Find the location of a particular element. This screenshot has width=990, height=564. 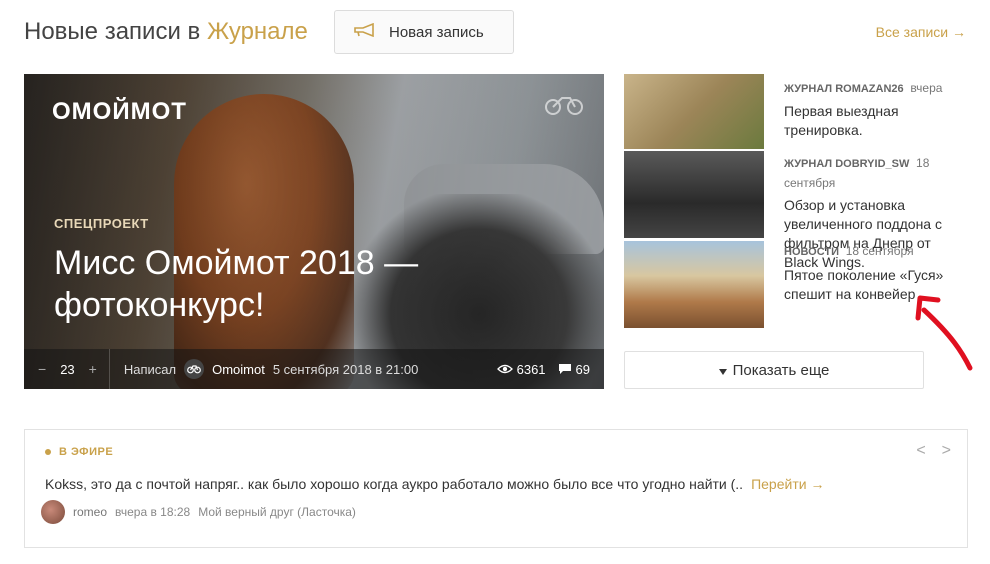

page-title: Новые записи в Журнале is located at coordinates (166, 32).